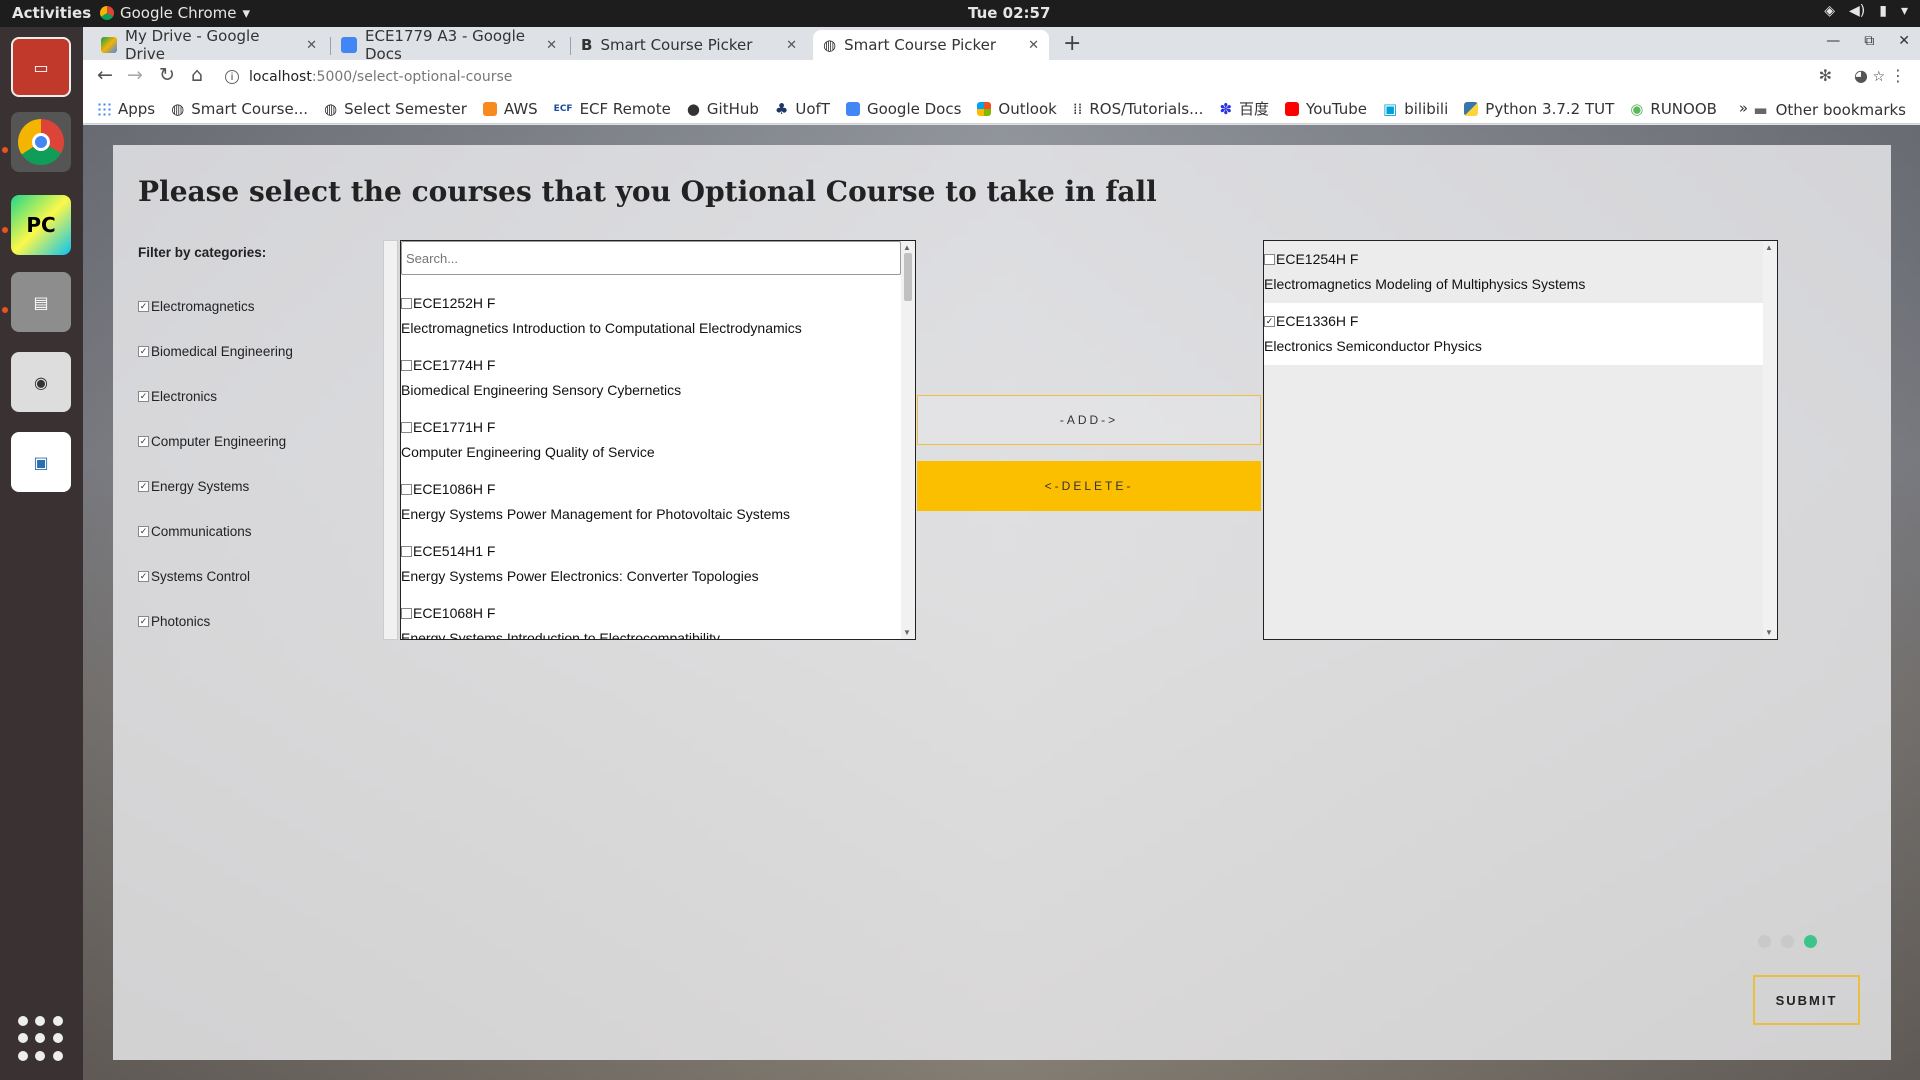 The height and width of the screenshot is (1080, 1920). Describe the element at coordinates (253, 396) in the screenshot. I see `category-electronics: ✓ Electronics` at that location.